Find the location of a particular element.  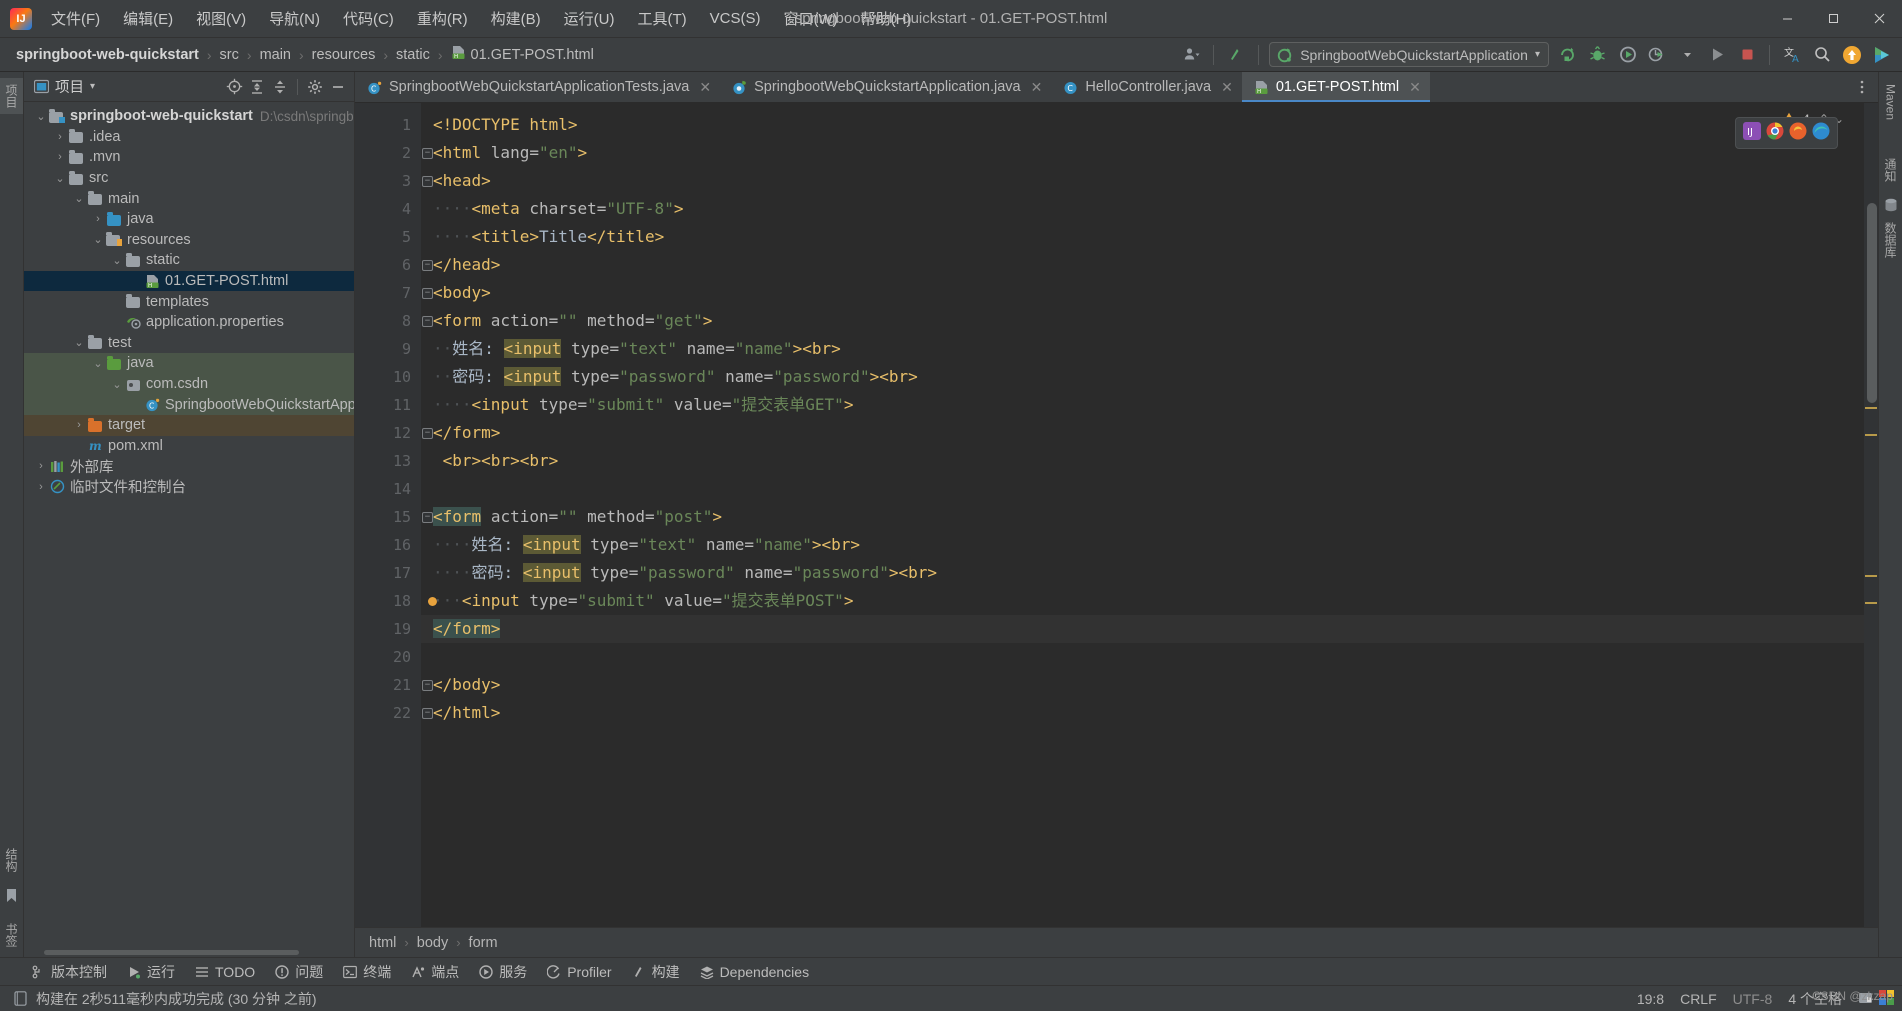

chrome-browser-icon is located at coordinates (1775, 133).